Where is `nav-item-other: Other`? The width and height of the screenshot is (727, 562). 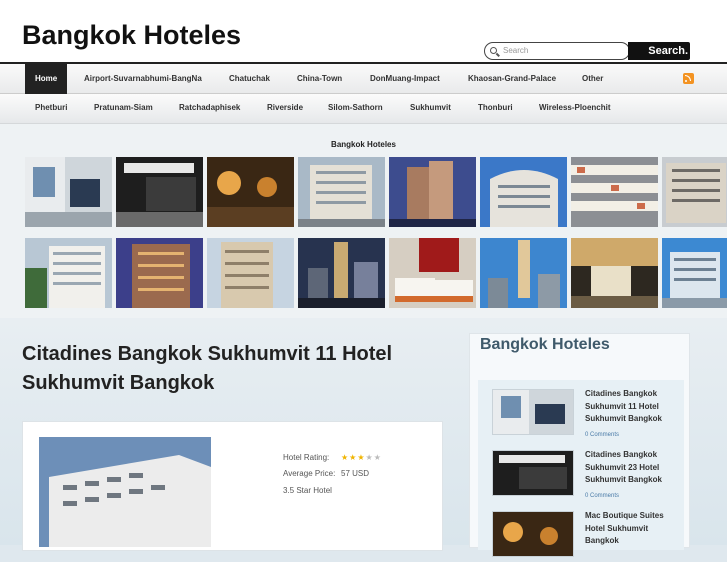
nav-item-other: Other is located at coordinates (592, 79).